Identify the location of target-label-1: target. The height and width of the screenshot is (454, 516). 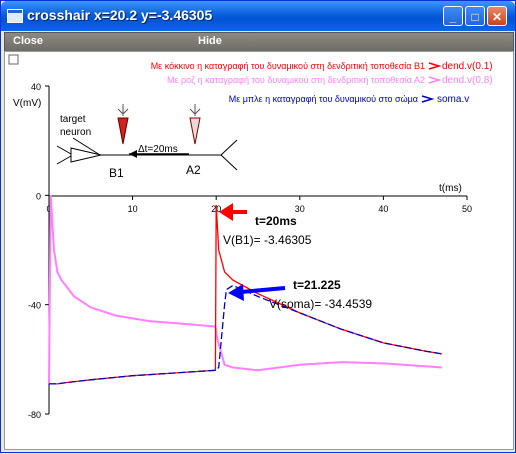
(73, 119).